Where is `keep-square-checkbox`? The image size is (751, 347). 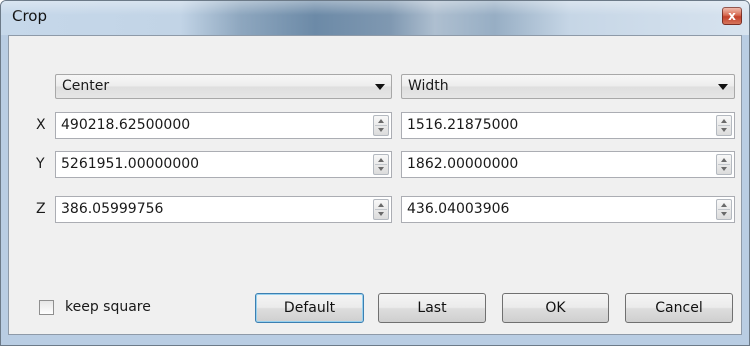
keep-square-checkbox is located at coordinates (46, 307).